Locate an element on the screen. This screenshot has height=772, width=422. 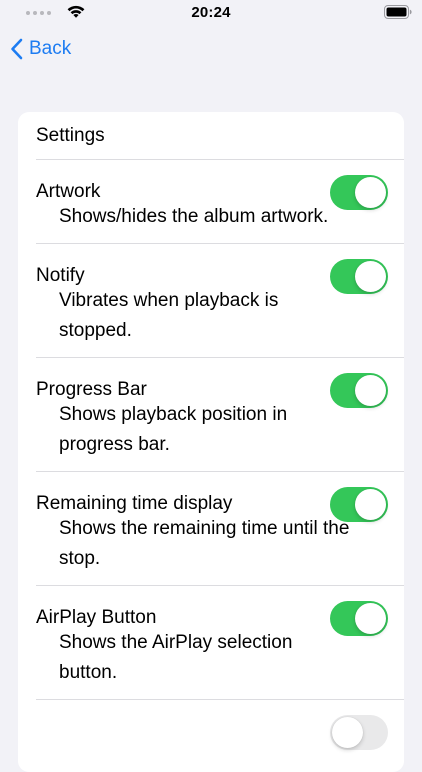
settings-header: Settings is located at coordinates (70, 135).